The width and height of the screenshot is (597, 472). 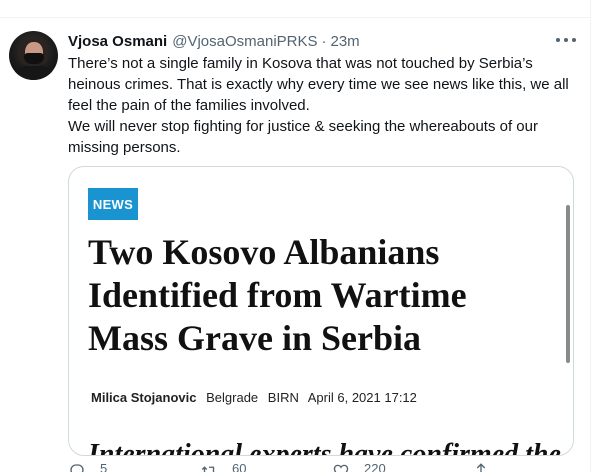 I want to click on timeline-border, so click(x=590, y=236).